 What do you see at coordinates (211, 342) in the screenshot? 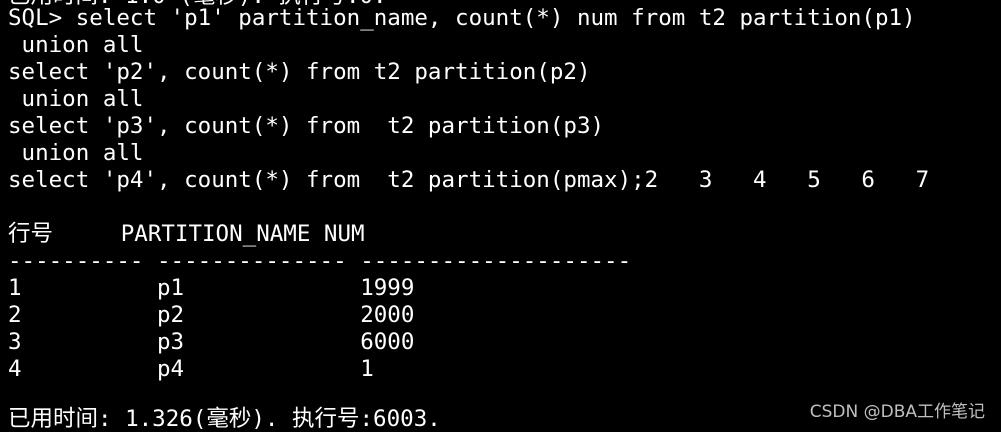
I see `result-row: 3 p3 6000` at bounding box center [211, 342].